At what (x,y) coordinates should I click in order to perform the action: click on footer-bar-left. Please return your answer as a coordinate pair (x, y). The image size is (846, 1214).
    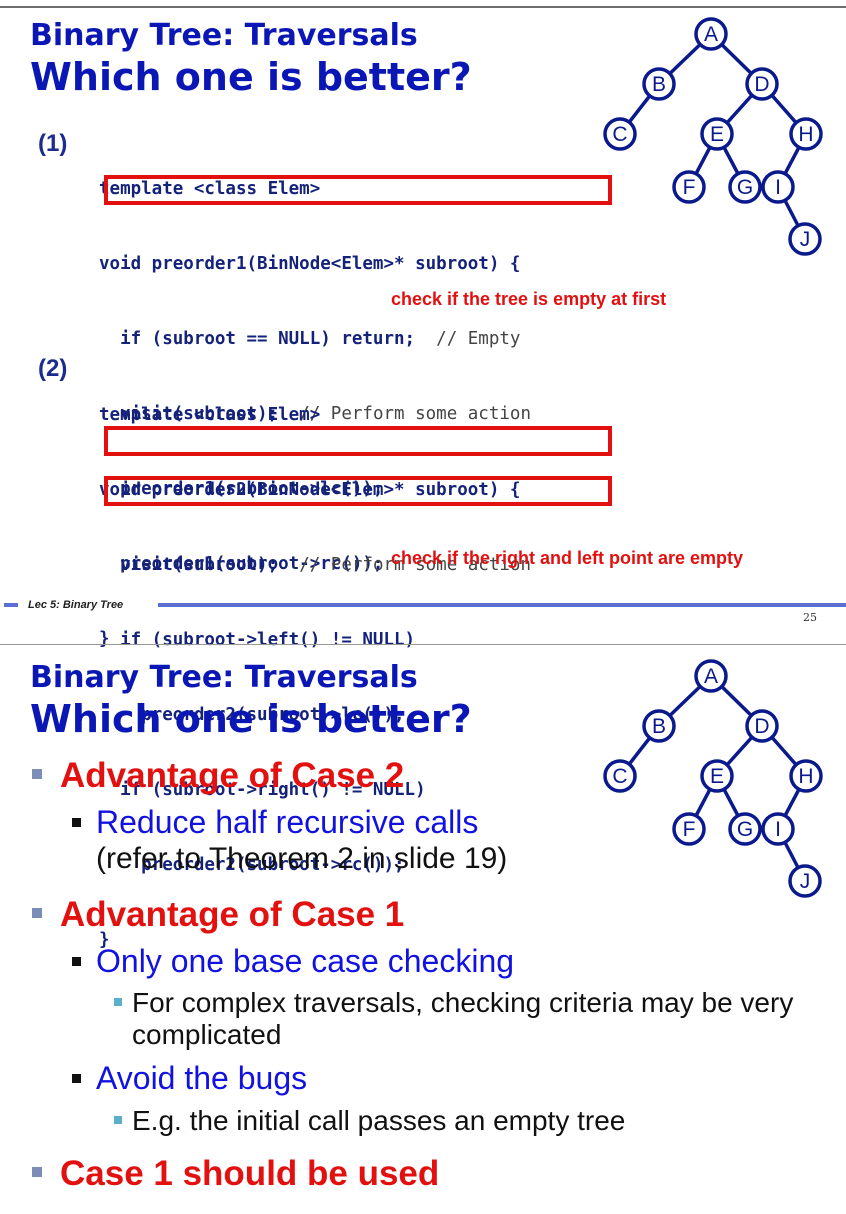
    Looking at the image, I should click on (11, 605).